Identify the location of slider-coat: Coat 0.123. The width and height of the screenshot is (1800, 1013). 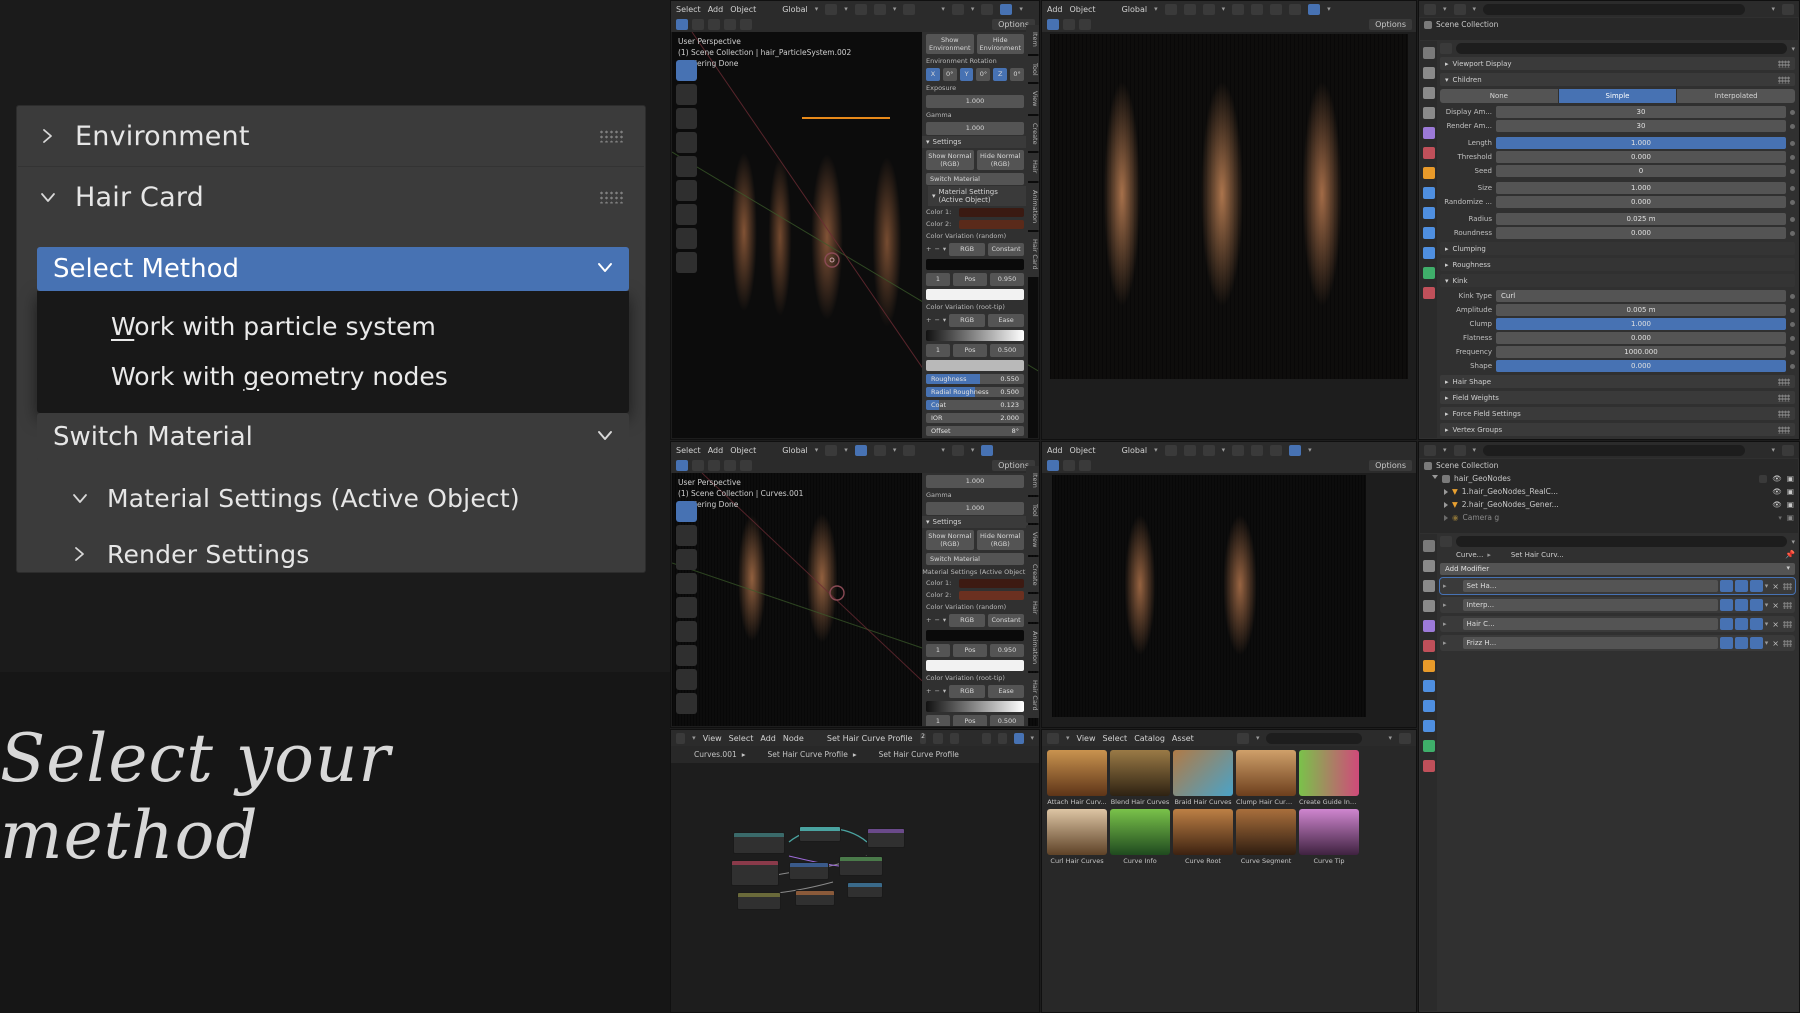
(975, 404).